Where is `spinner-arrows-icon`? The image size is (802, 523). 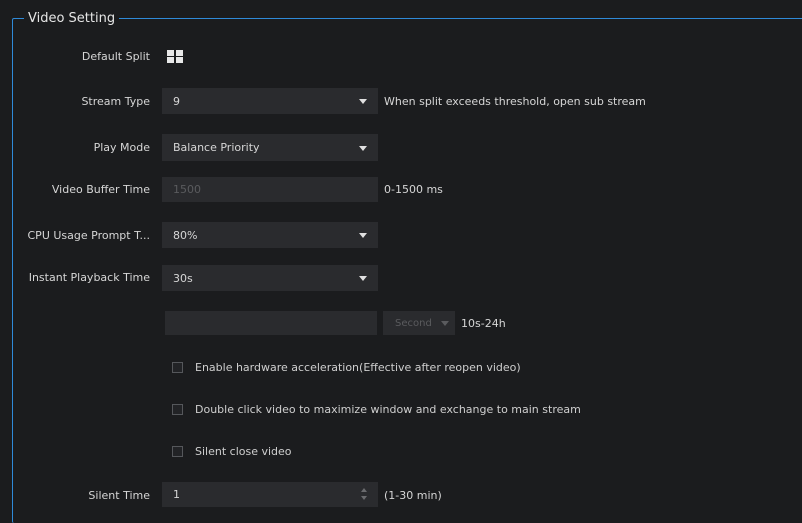 spinner-arrows-icon is located at coordinates (365, 495).